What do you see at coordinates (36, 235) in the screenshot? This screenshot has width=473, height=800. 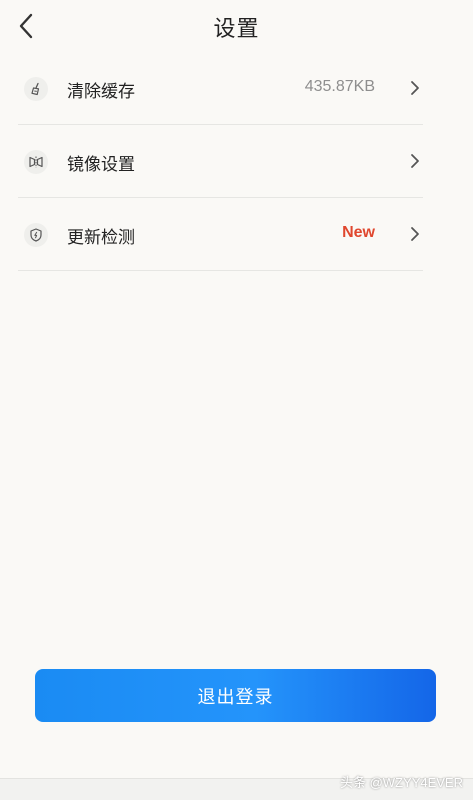 I see `shield-icon` at bounding box center [36, 235].